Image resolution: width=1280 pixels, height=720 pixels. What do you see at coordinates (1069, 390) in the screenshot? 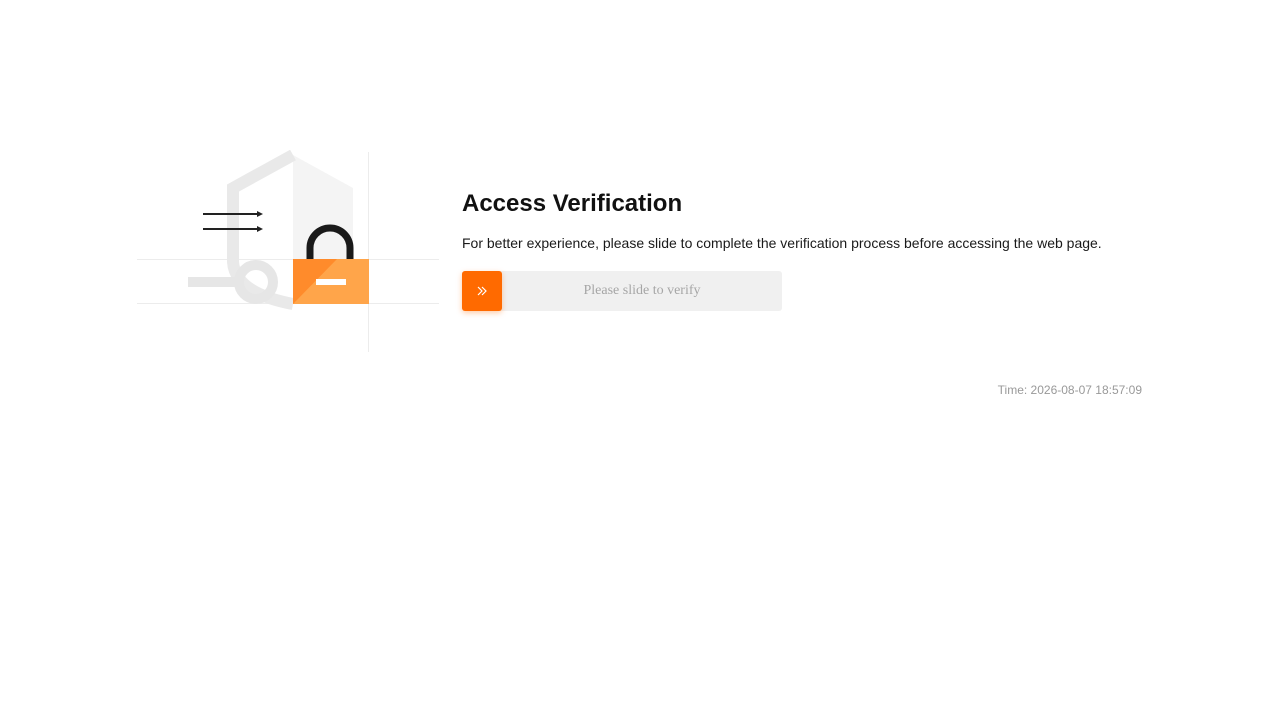
I see `timestamp: Time: 2026-08-07 18:57:09` at bounding box center [1069, 390].